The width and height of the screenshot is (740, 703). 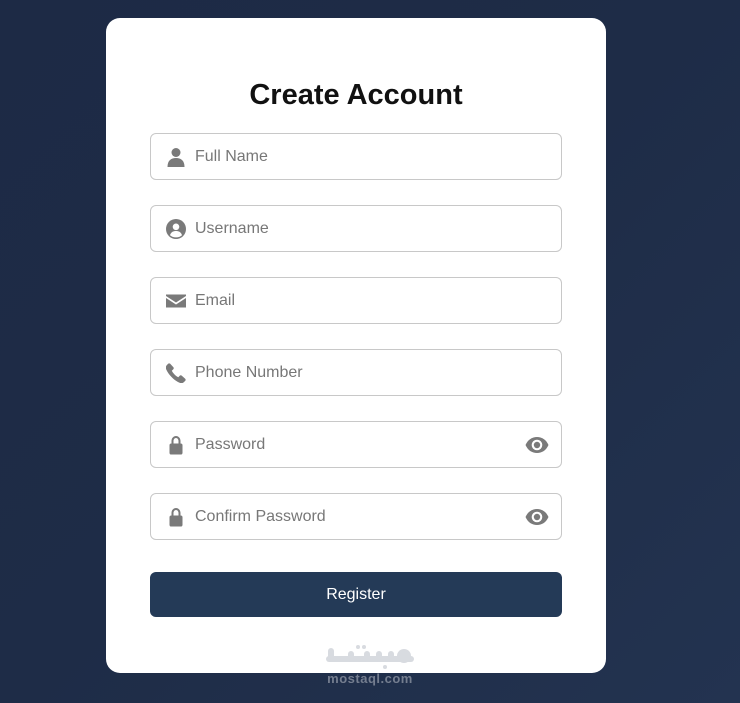 I want to click on confirm-password-input, so click(x=355, y=516).